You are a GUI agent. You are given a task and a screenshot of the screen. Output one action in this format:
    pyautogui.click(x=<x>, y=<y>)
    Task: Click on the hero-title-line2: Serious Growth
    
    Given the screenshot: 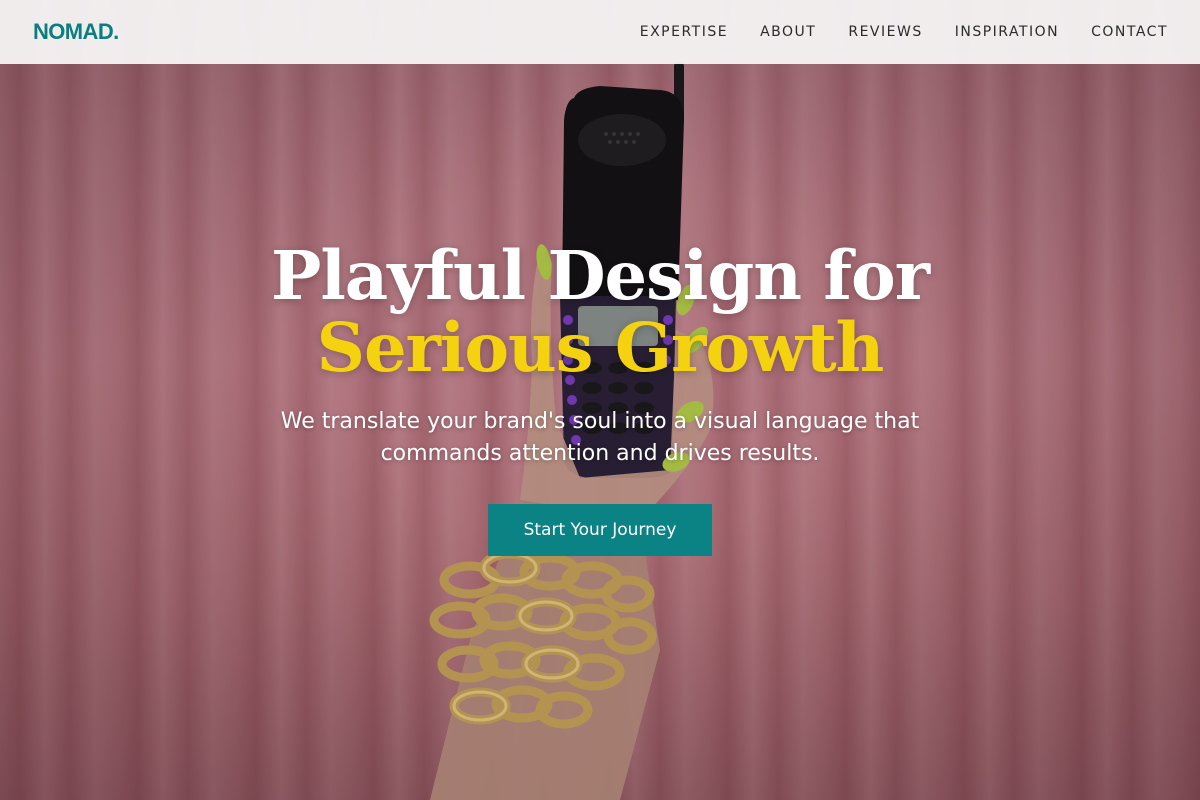 What is the action you would take?
    pyautogui.click(x=600, y=347)
    